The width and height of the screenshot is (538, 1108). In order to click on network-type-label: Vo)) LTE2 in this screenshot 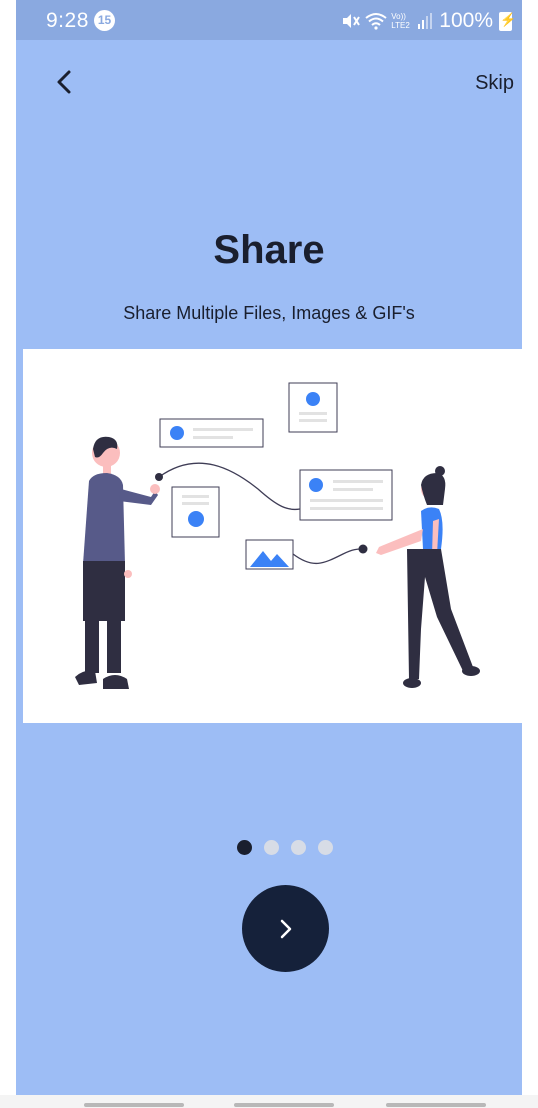, I will do `click(400, 21)`.